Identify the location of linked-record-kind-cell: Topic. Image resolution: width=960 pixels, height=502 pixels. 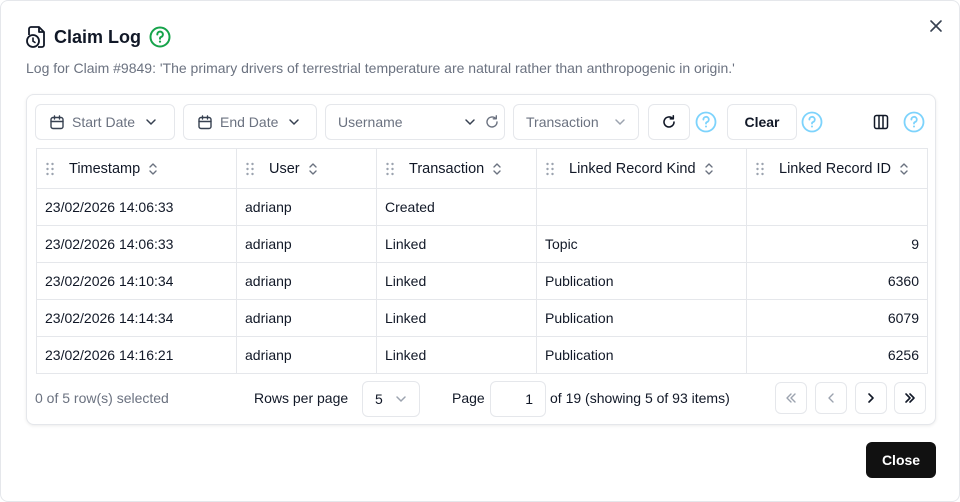
(641, 244).